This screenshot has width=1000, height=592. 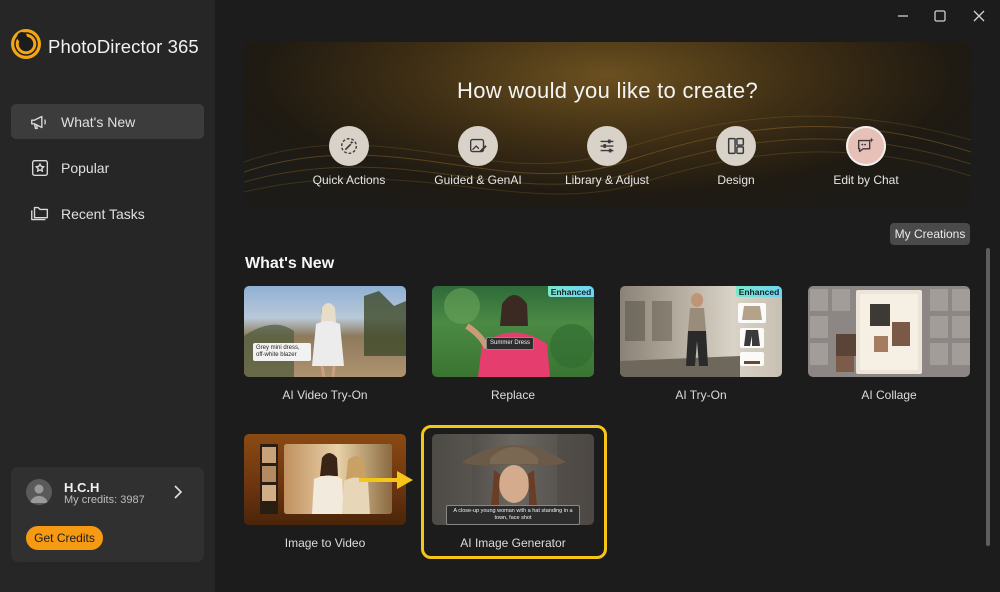 I want to click on create-option-label: Quick Actions, so click(x=349, y=180).